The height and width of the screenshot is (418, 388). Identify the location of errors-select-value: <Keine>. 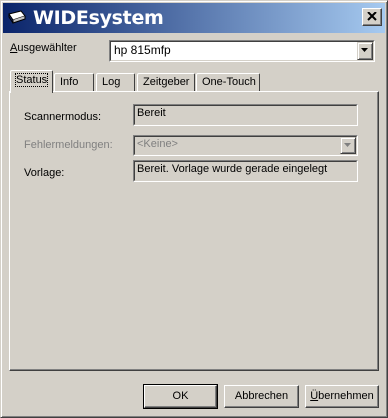
(157, 144).